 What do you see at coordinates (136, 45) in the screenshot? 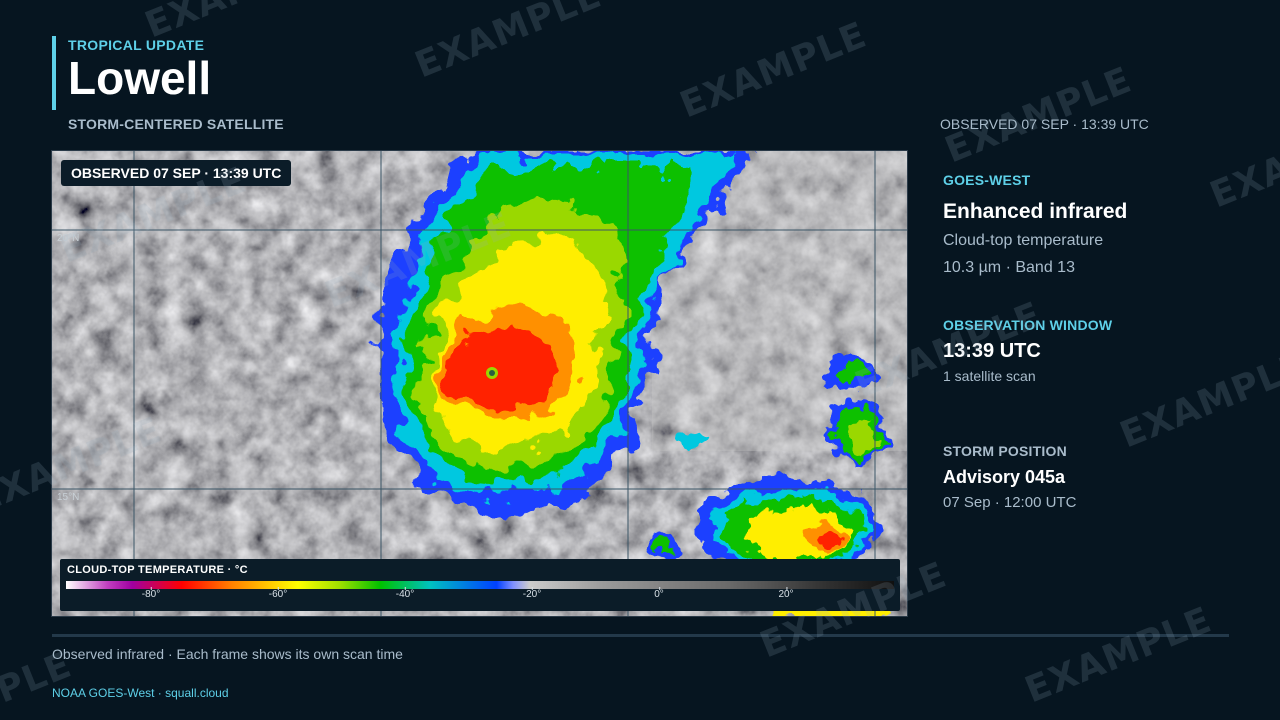
I see `kicker-label: TROPICAL UPDATE` at bounding box center [136, 45].